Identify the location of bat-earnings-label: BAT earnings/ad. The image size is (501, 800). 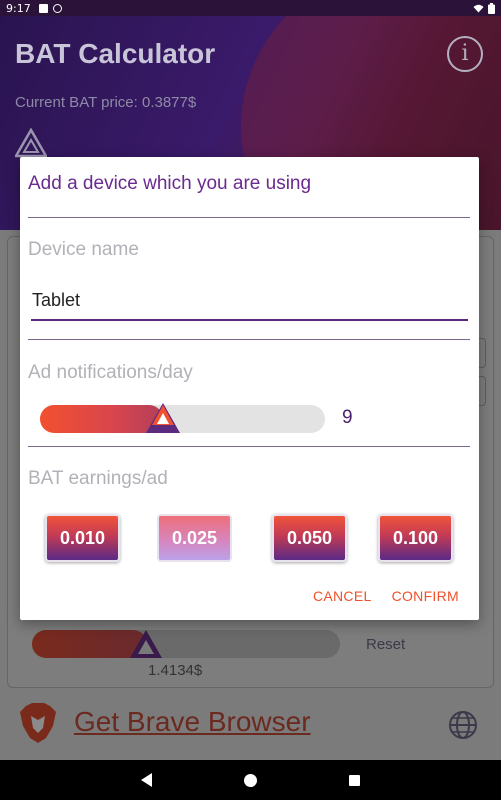
(98, 478).